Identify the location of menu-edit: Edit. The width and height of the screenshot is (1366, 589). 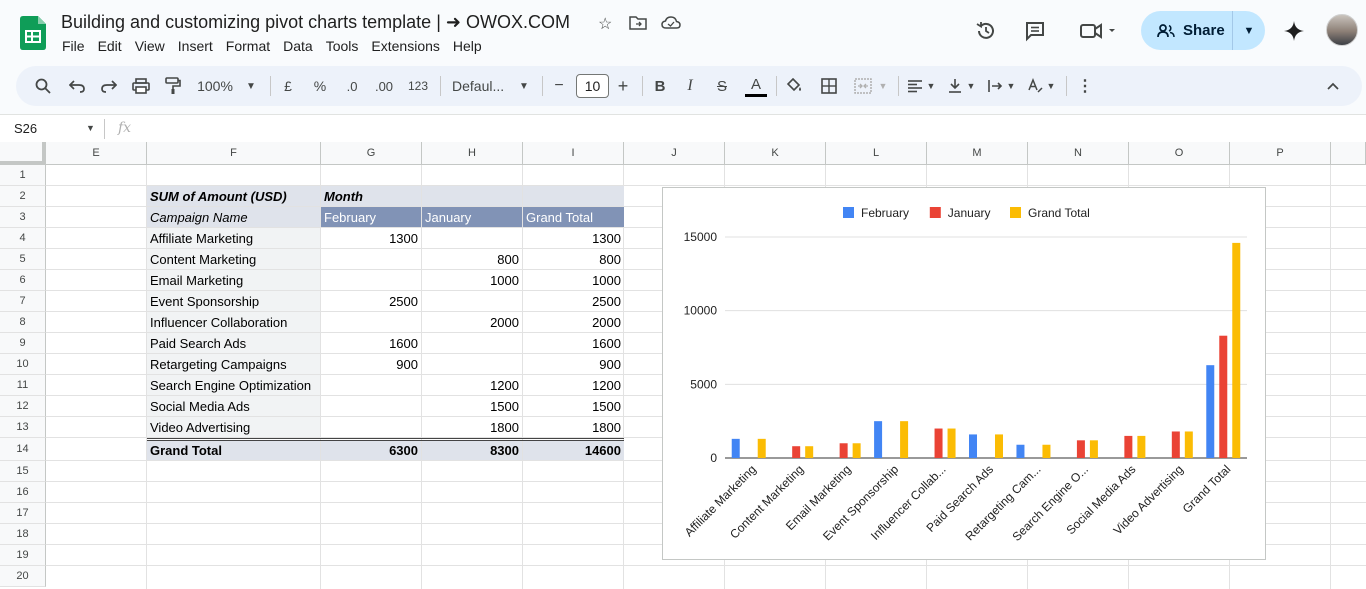
(113, 46).